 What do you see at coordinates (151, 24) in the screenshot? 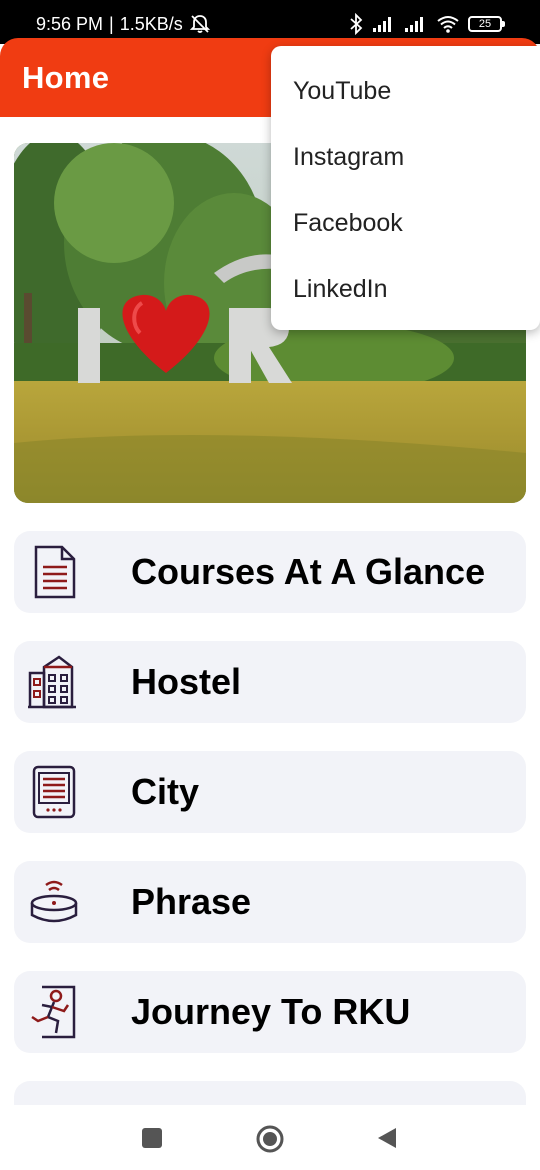
I see `status-speed: 1.5KB/s` at bounding box center [151, 24].